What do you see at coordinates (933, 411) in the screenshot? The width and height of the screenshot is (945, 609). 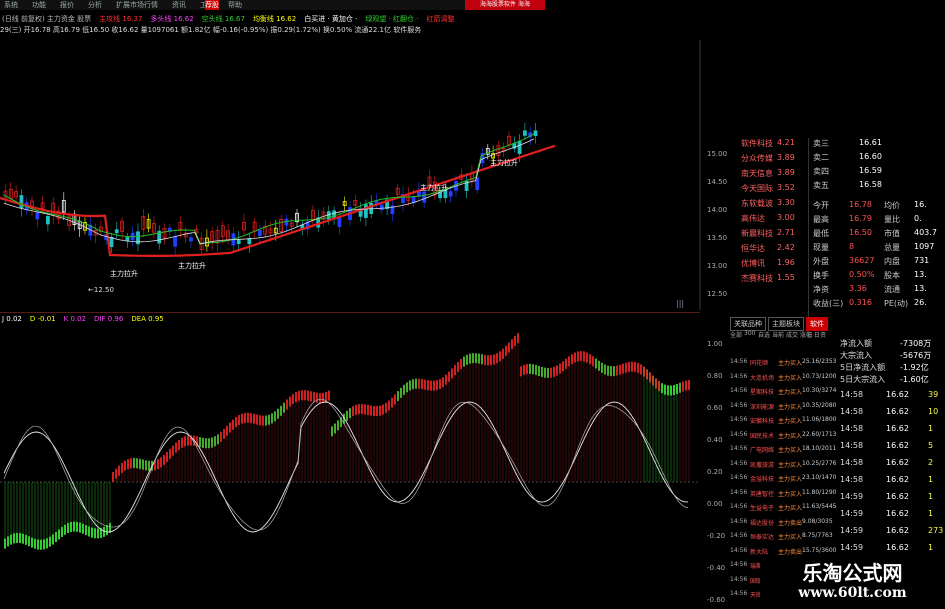 I see `tick-volume: 10` at bounding box center [933, 411].